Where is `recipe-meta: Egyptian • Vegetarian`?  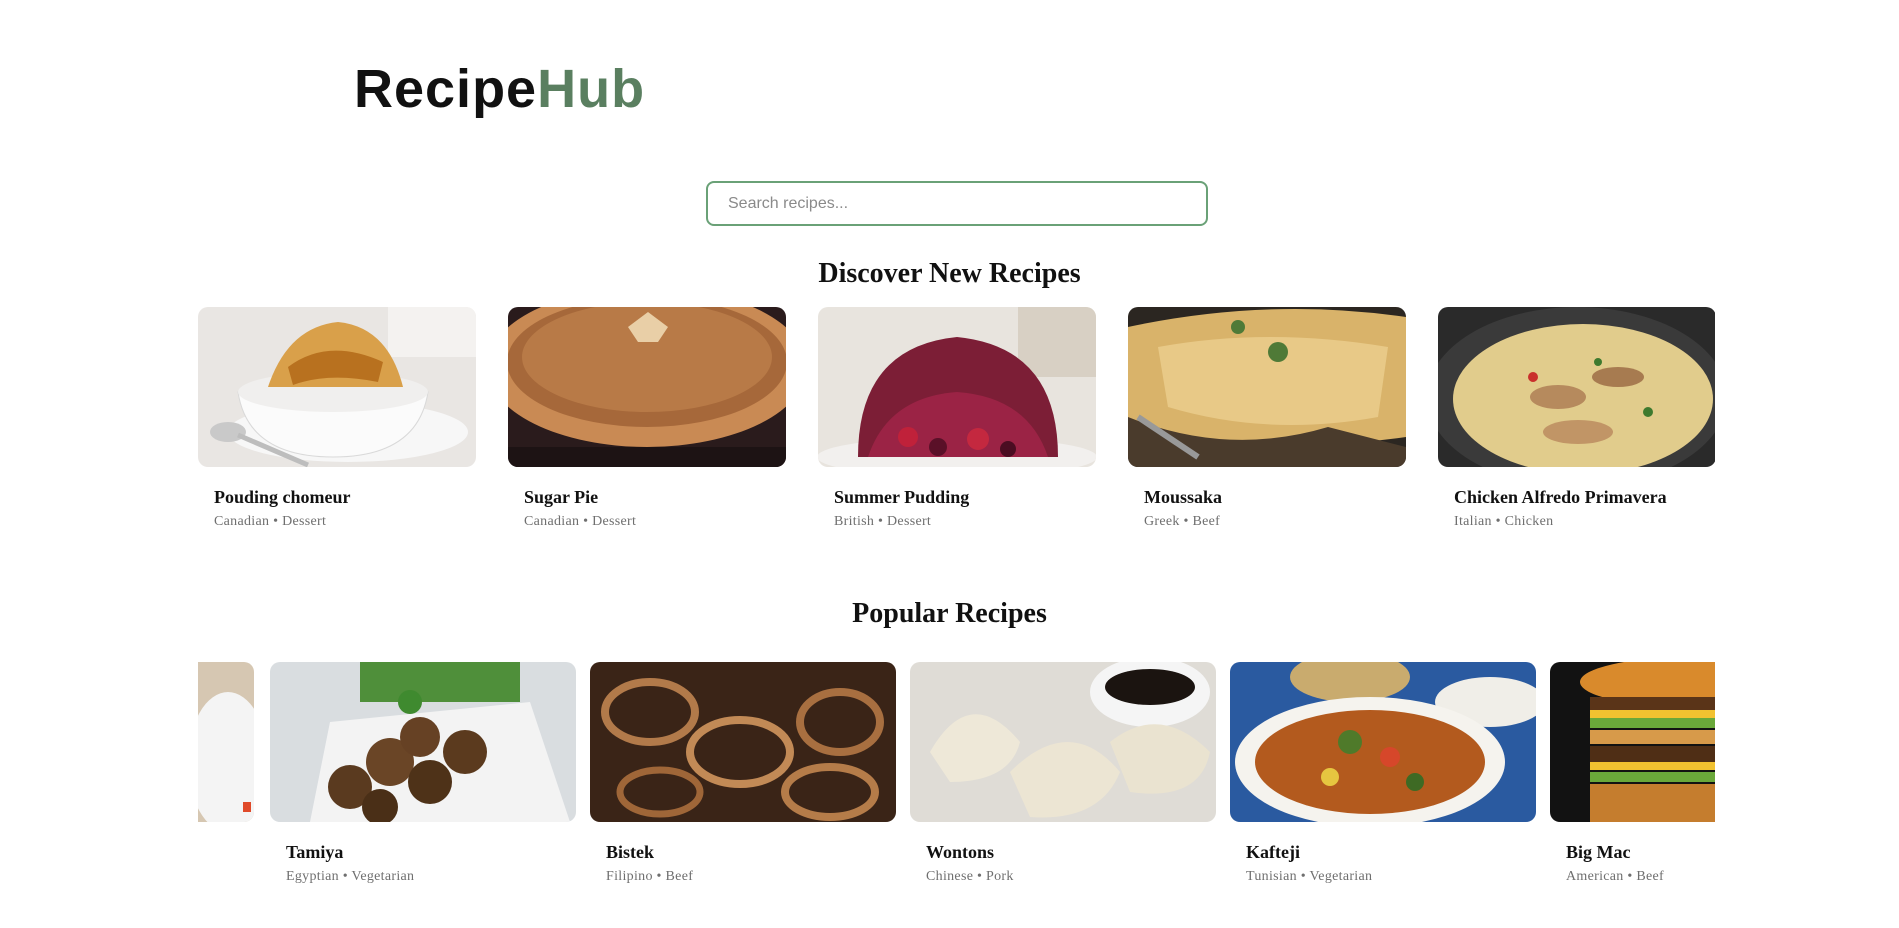
recipe-meta: Egyptian • Vegetarian is located at coordinates (350, 876).